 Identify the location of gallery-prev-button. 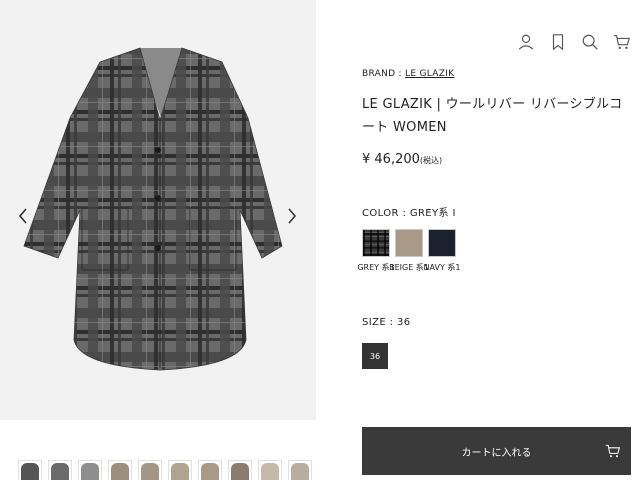
(23, 216).